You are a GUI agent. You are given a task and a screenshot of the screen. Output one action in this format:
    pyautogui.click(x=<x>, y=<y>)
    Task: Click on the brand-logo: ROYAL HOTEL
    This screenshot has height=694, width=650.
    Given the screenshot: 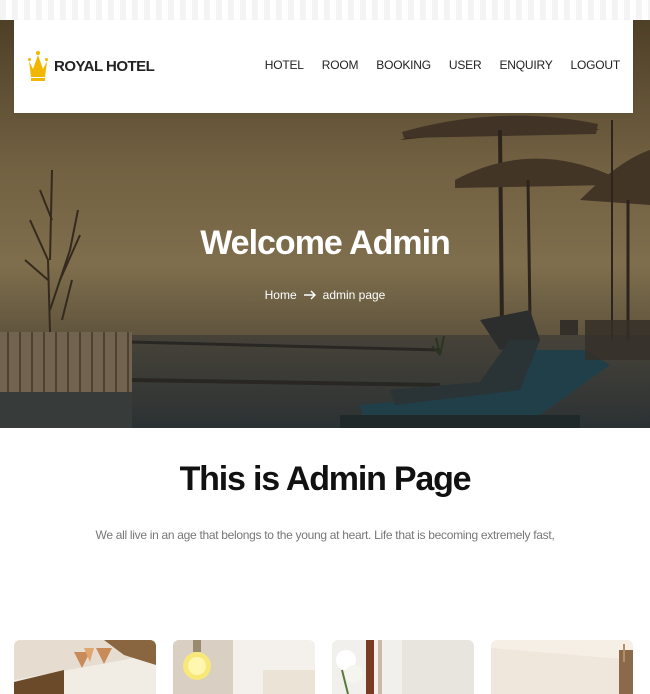 What is the action you would take?
    pyautogui.click(x=91, y=66)
    